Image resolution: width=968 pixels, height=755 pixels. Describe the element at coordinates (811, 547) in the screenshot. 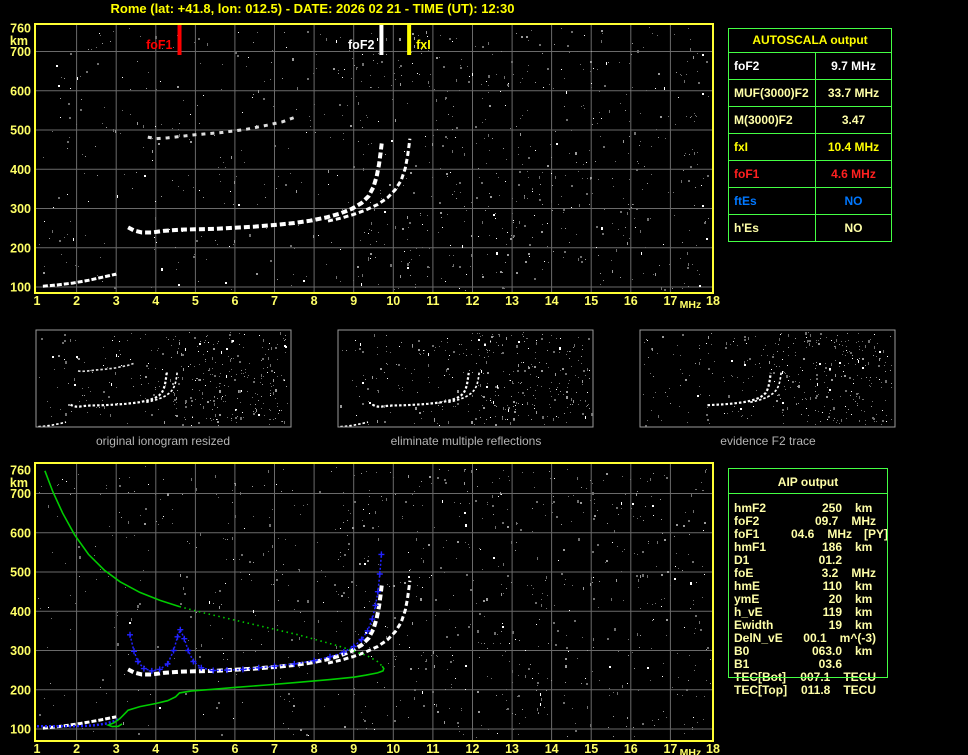

I see `aip-row-hmf1: hmF1 186 km` at that location.